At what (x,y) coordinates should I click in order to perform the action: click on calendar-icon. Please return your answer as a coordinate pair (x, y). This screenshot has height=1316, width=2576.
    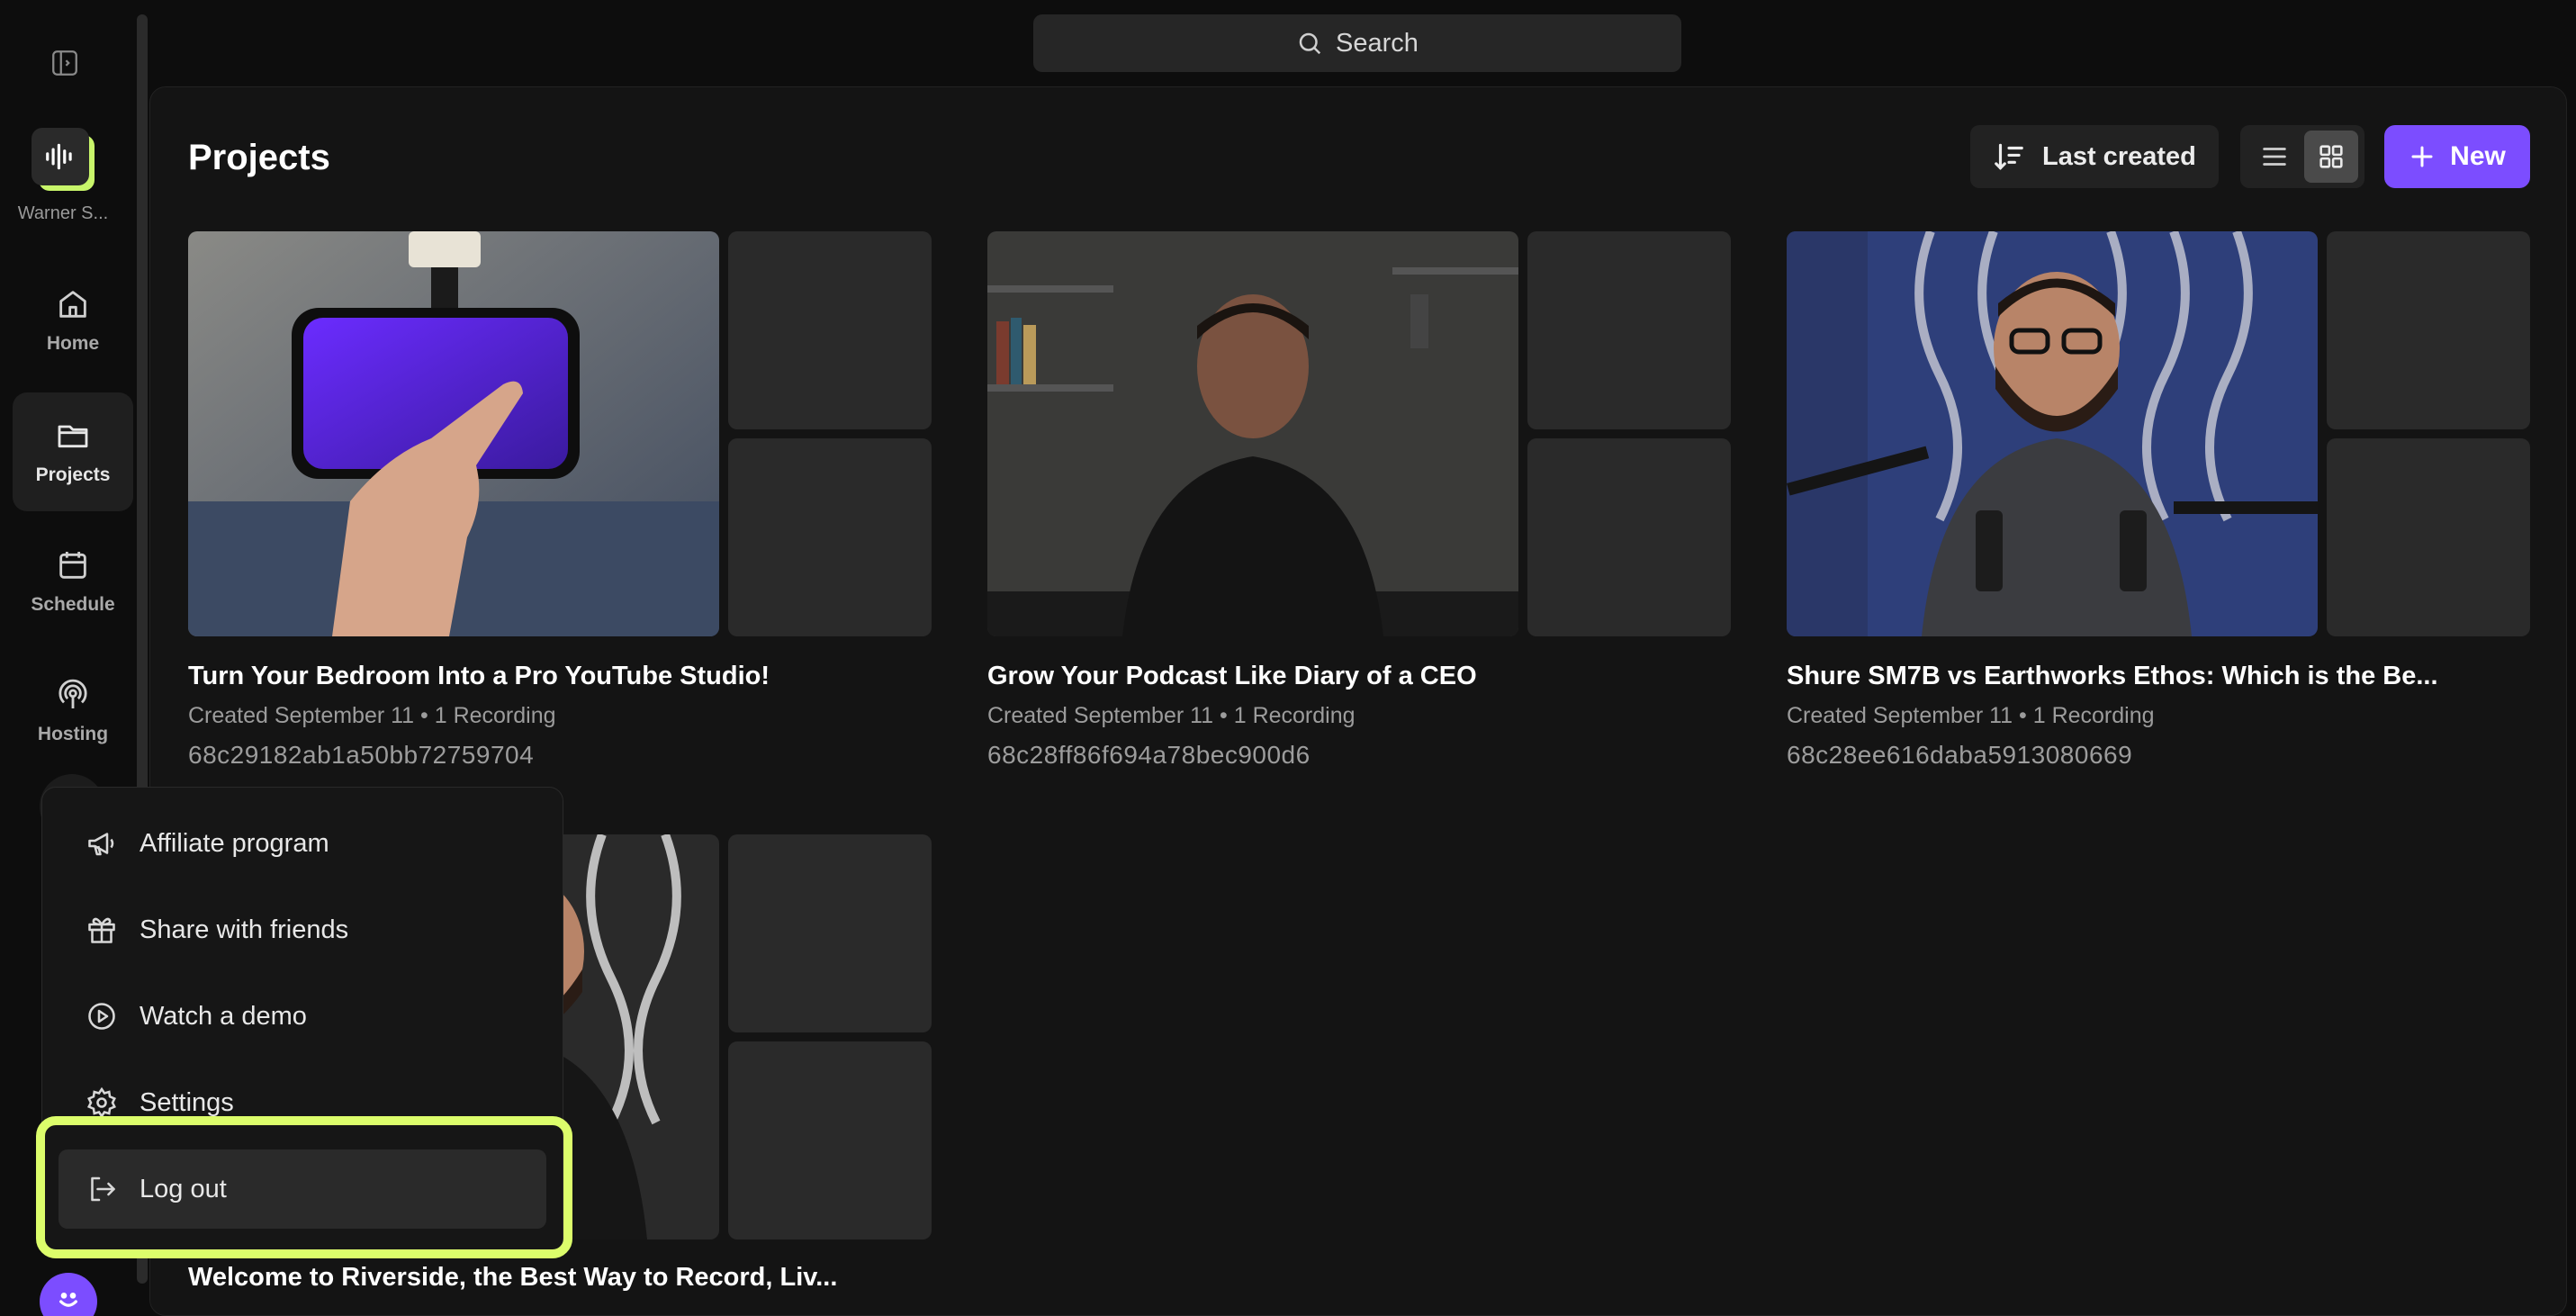
    Looking at the image, I should click on (72, 565).